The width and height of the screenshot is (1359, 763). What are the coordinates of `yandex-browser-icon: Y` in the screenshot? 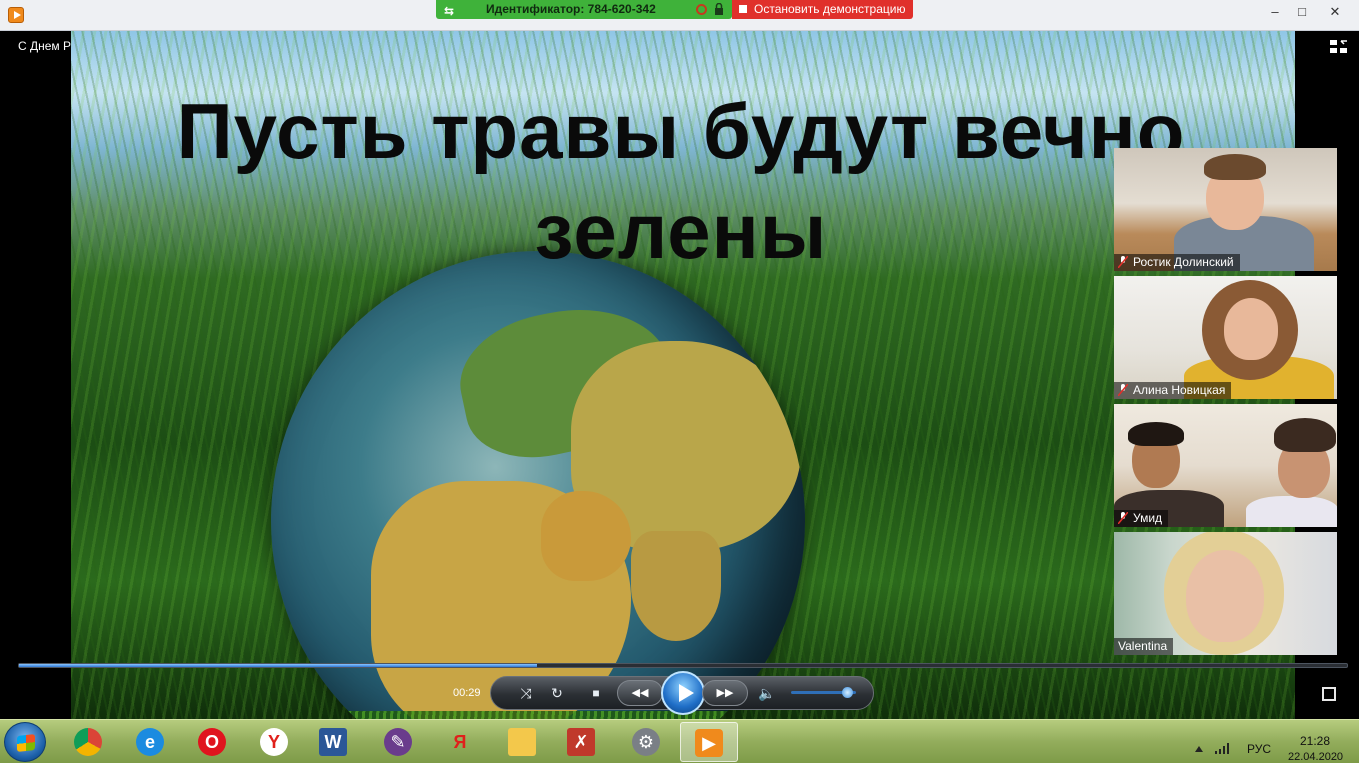 It's located at (274, 742).